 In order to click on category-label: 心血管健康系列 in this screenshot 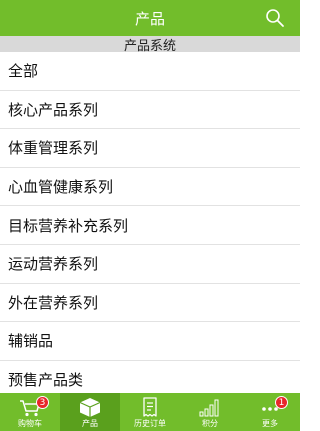, I will do `click(61, 187)`.